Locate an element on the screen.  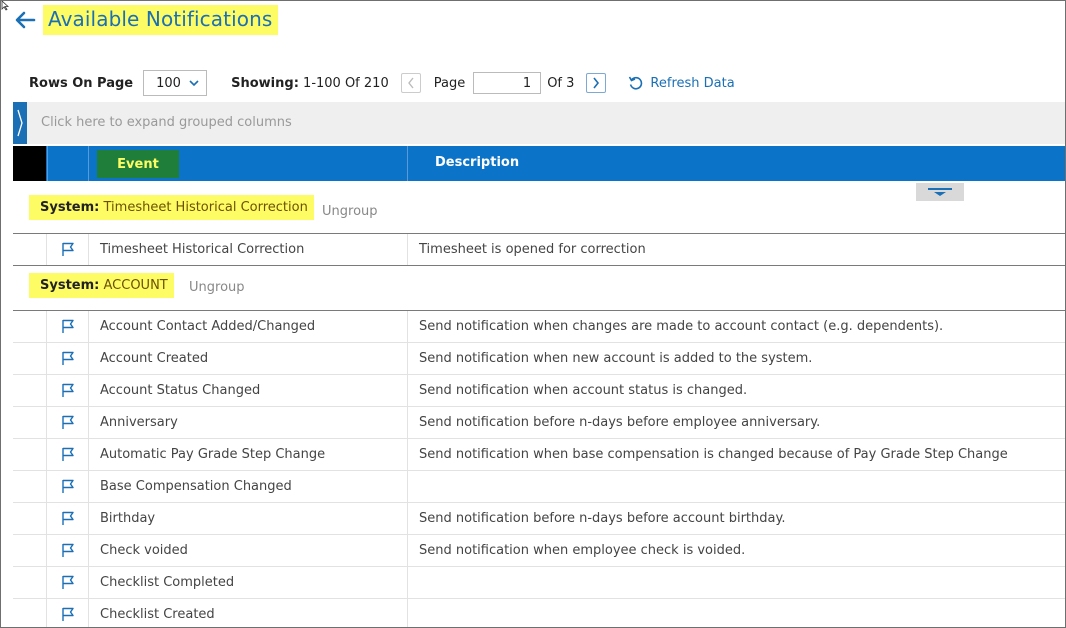
header-selector-cell is located at coordinates (29, 163).